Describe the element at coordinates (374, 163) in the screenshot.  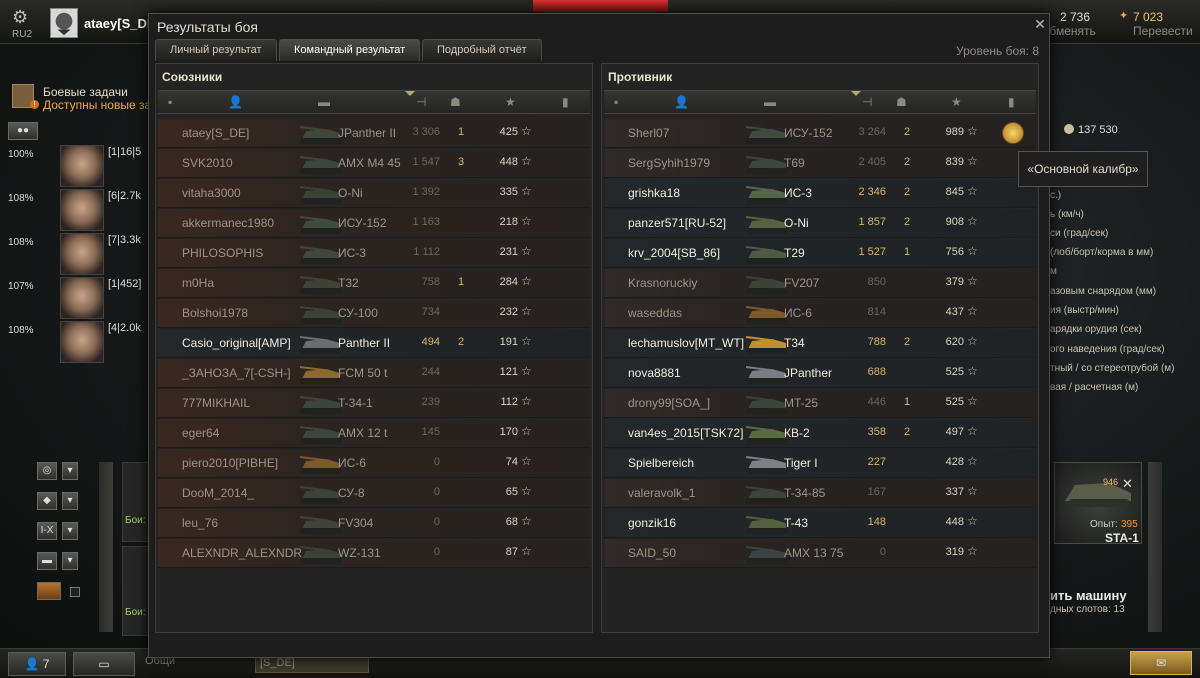
I see `player-row: SVK2010 AMX M4 45 1 547 3 448 ☆` at that location.